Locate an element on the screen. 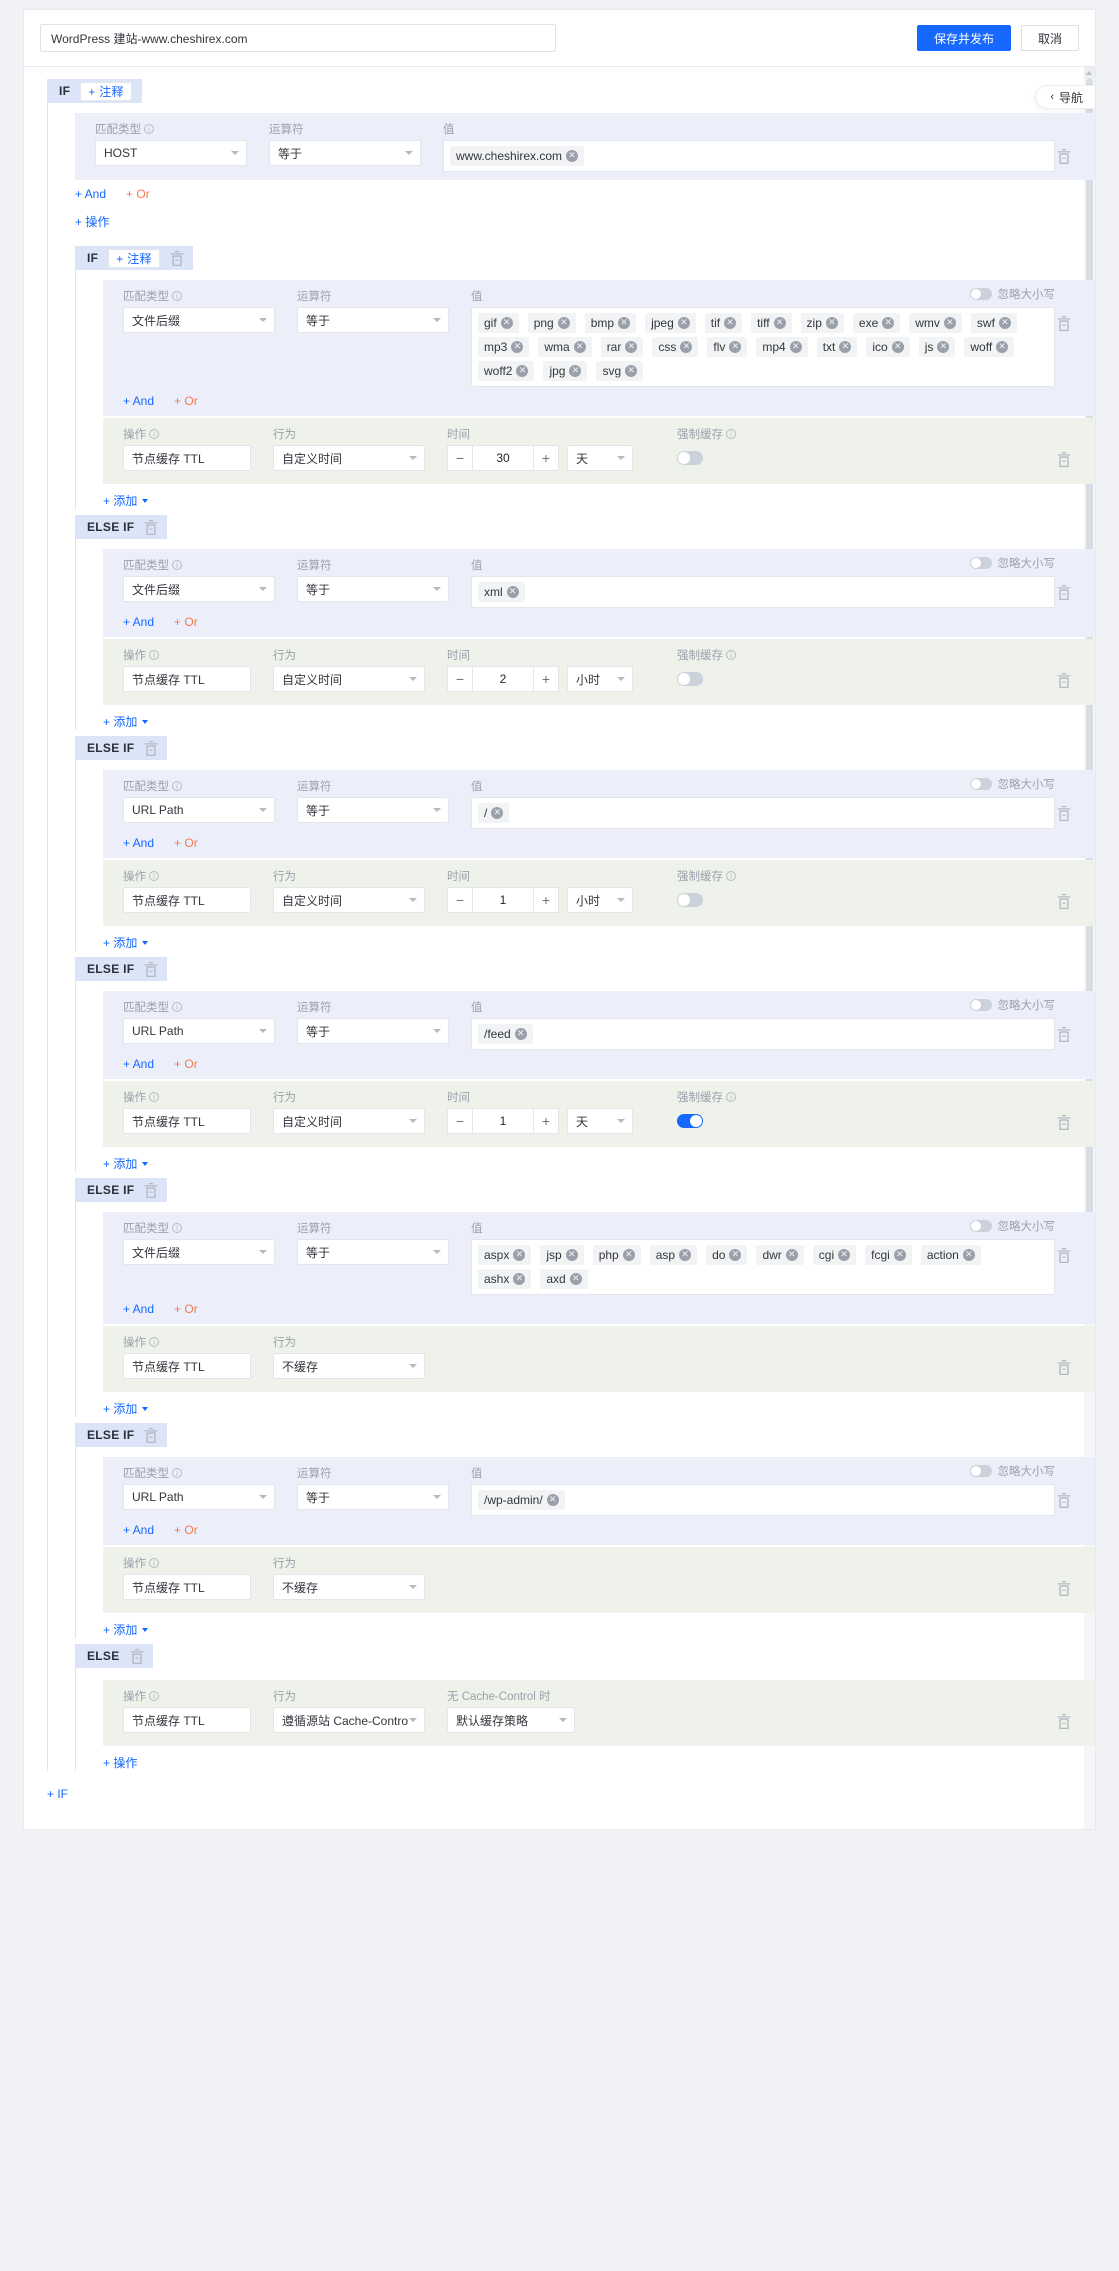  save-and-publish-button: 保存并发布 is located at coordinates (963, 38).